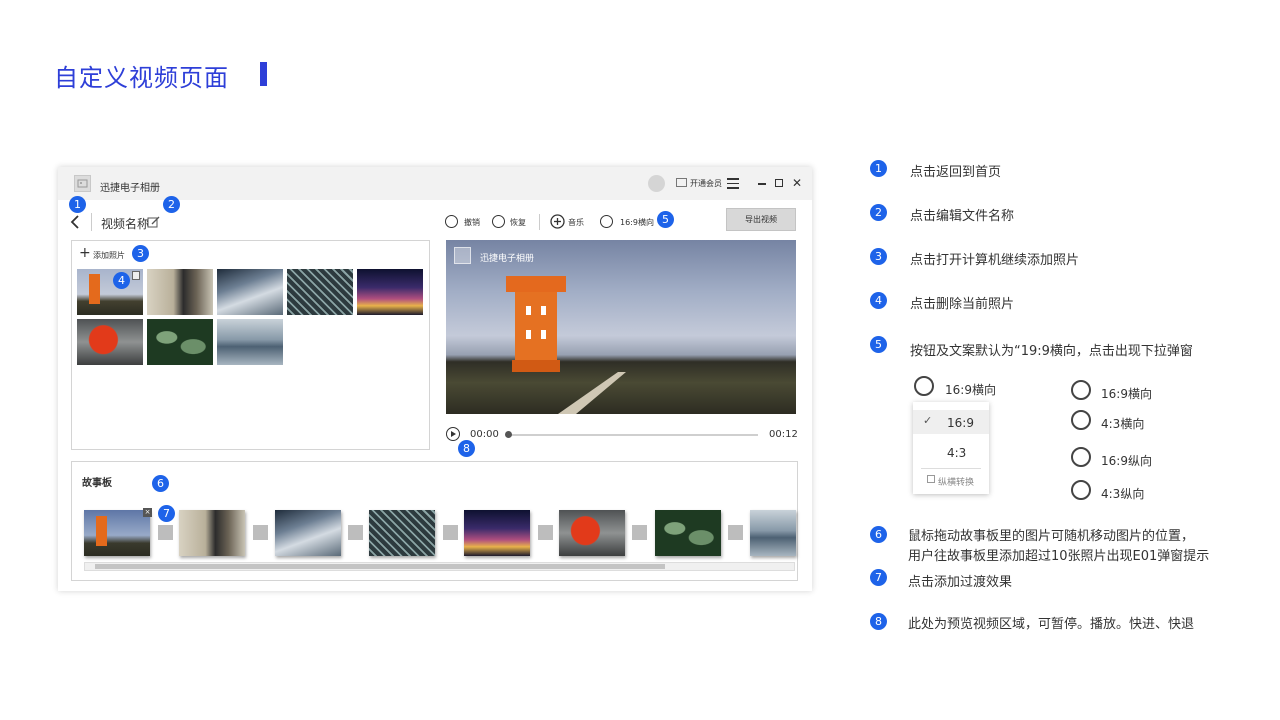 The width and height of the screenshot is (1280, 720). I want to click on title-accent-bar, so click(263, 74).